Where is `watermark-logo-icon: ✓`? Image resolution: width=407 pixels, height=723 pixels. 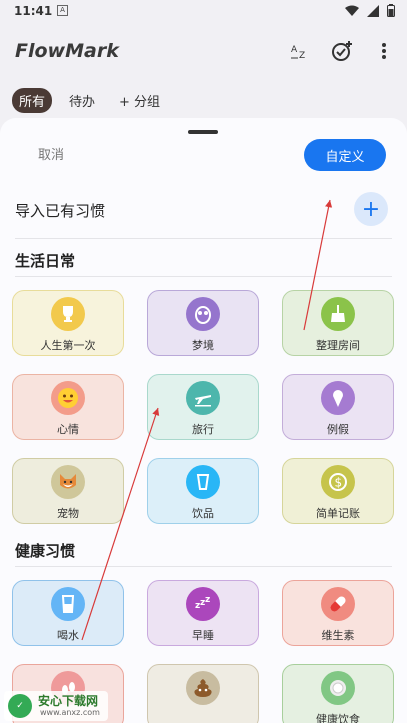
watermark-logo-icon: ✓ is located at coordinates (20, 706).